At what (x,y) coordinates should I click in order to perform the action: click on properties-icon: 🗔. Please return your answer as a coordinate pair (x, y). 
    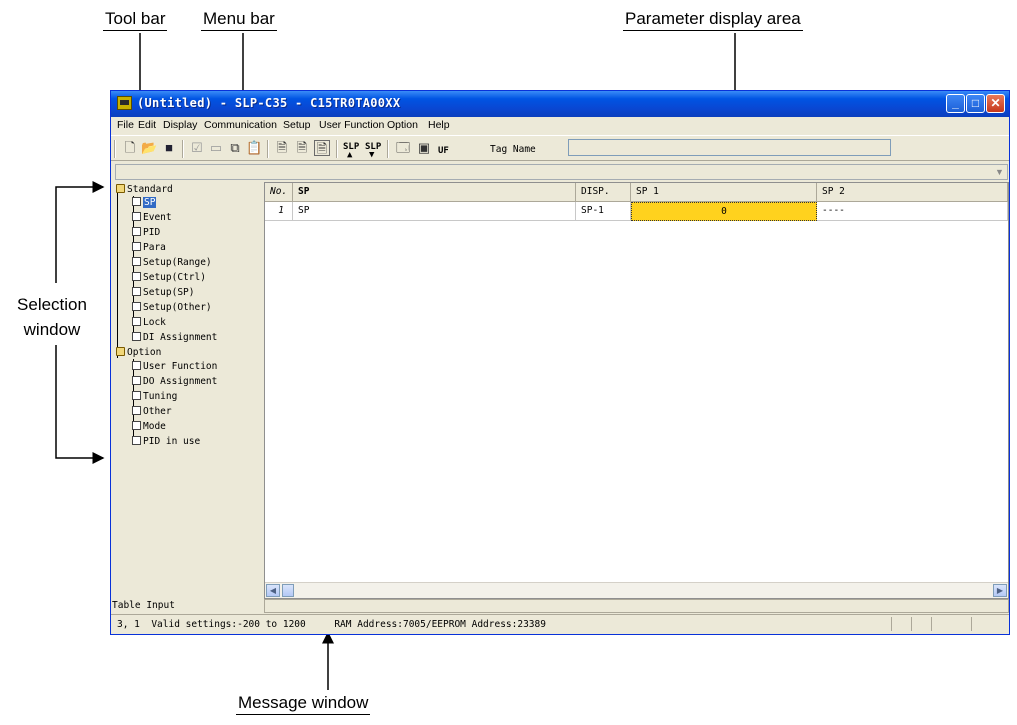
    Looking at the image, I should click on (403, 148).